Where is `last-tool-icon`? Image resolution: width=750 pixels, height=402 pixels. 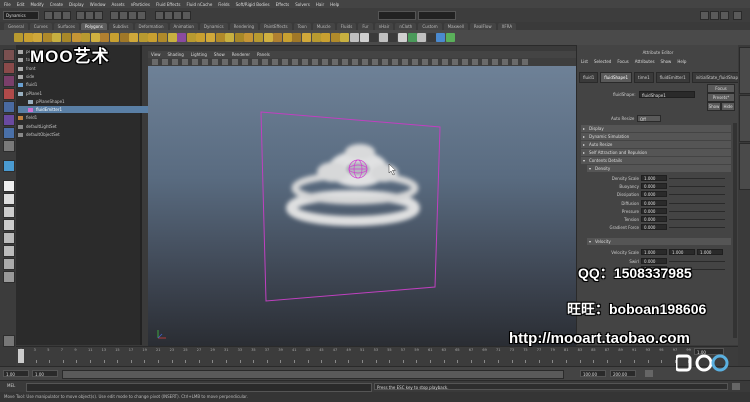 last-tool-icon is located at coordinates (9, 166).